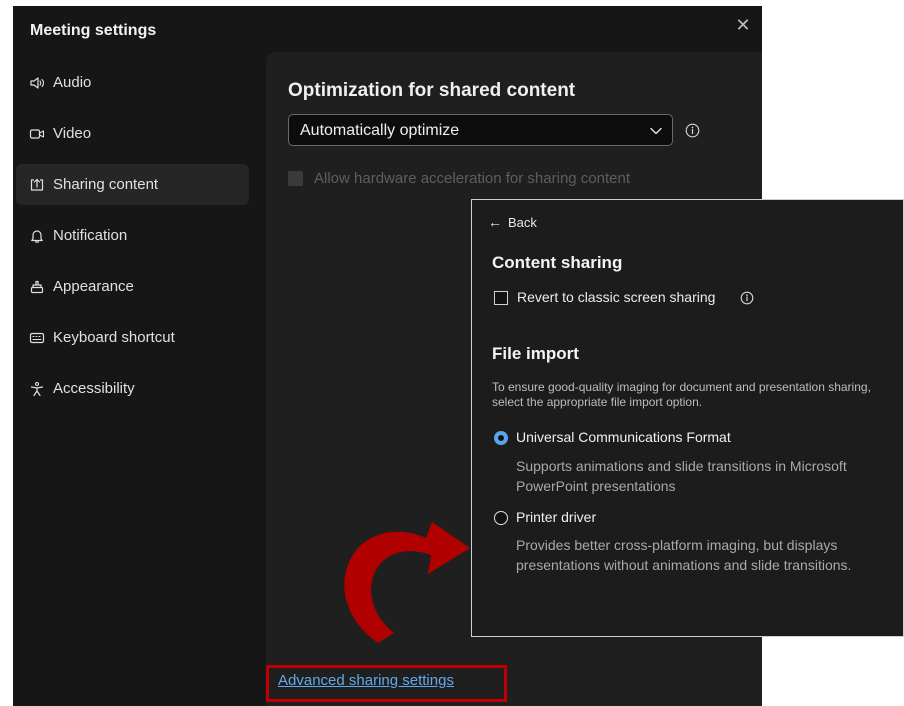 This screenshot has height=706, width=904. I want to click on revert-classic-sharing-checkbox, so click(501, 298).